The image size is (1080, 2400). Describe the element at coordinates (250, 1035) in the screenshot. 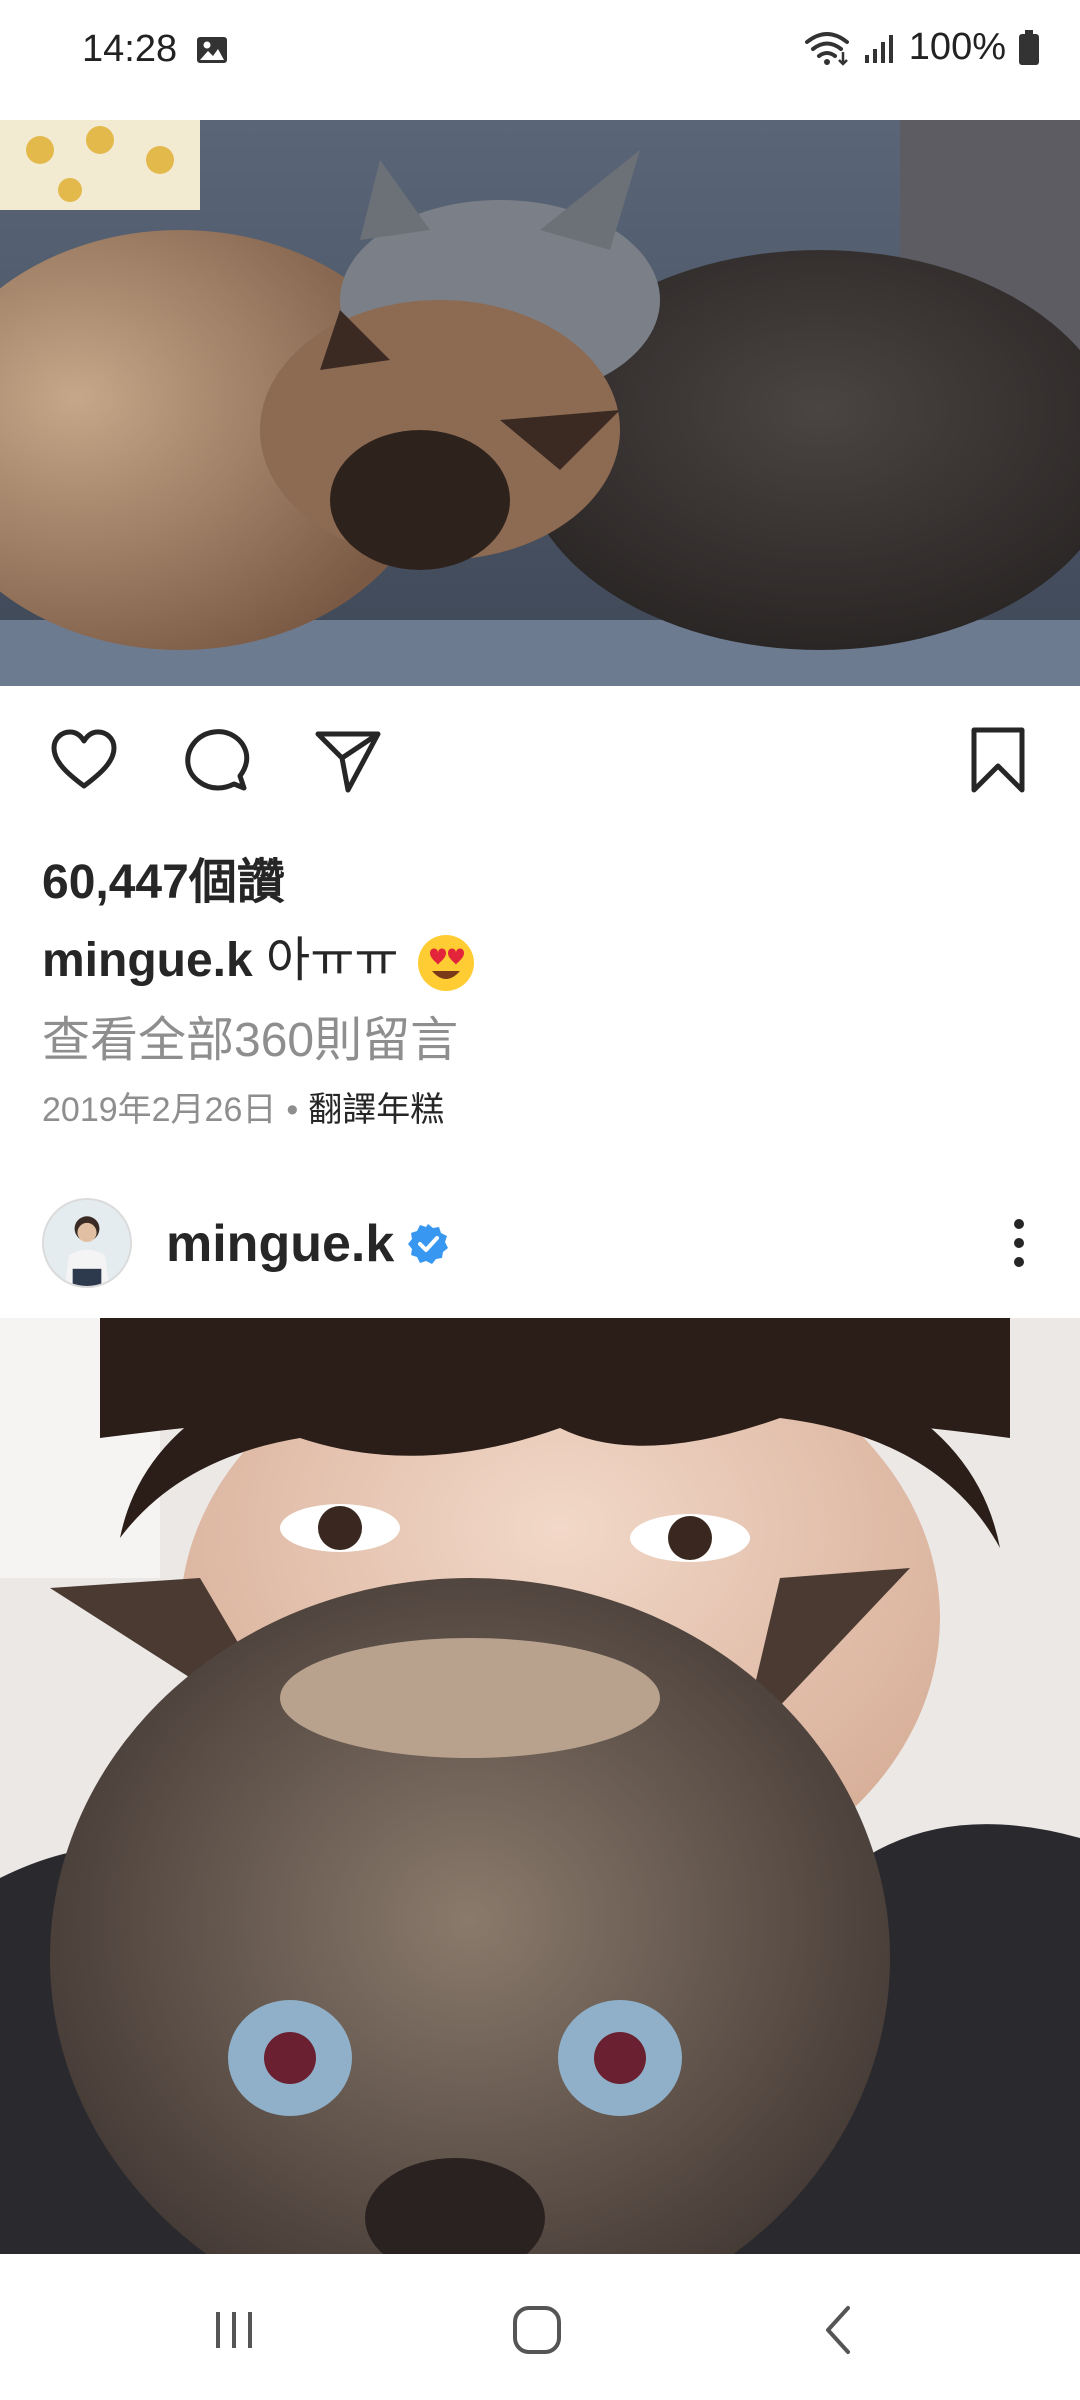

I see `view-all-comments-link: 查看全部360則留言` at that location.